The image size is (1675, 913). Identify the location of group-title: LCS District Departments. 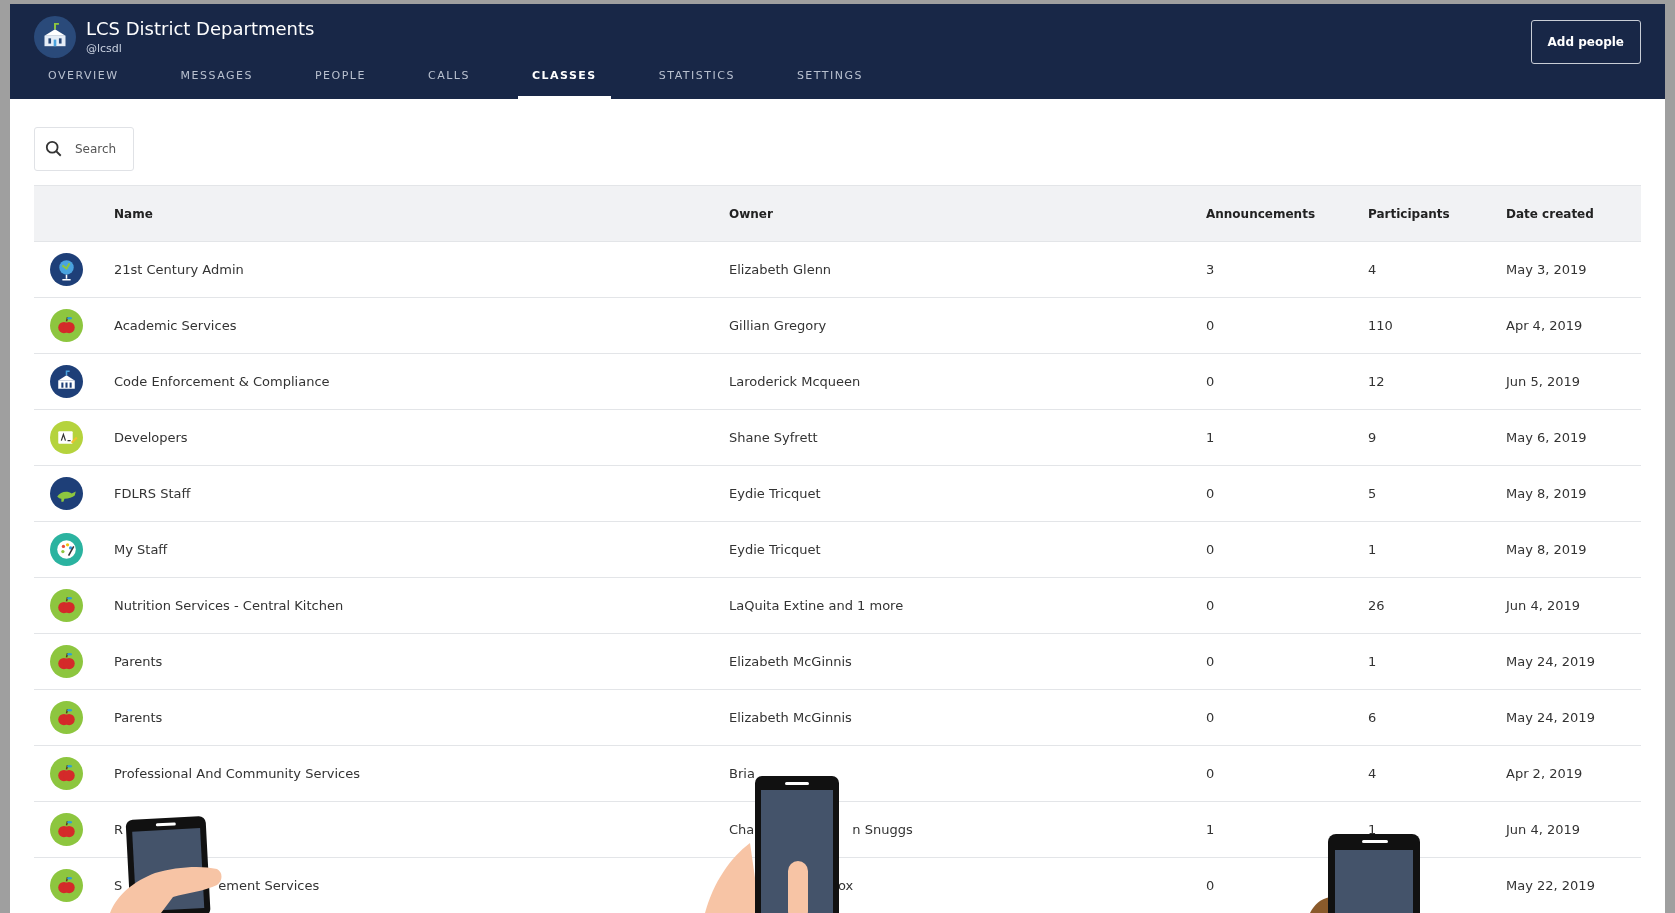
(200, 28).